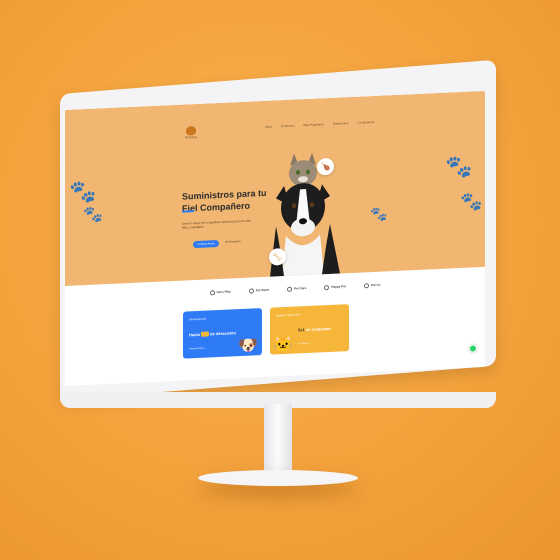  What do you see at coordinates (296, 289) in the screenshot?
I see `brand-logo: Pet Care` at bounding box center [296, 289].